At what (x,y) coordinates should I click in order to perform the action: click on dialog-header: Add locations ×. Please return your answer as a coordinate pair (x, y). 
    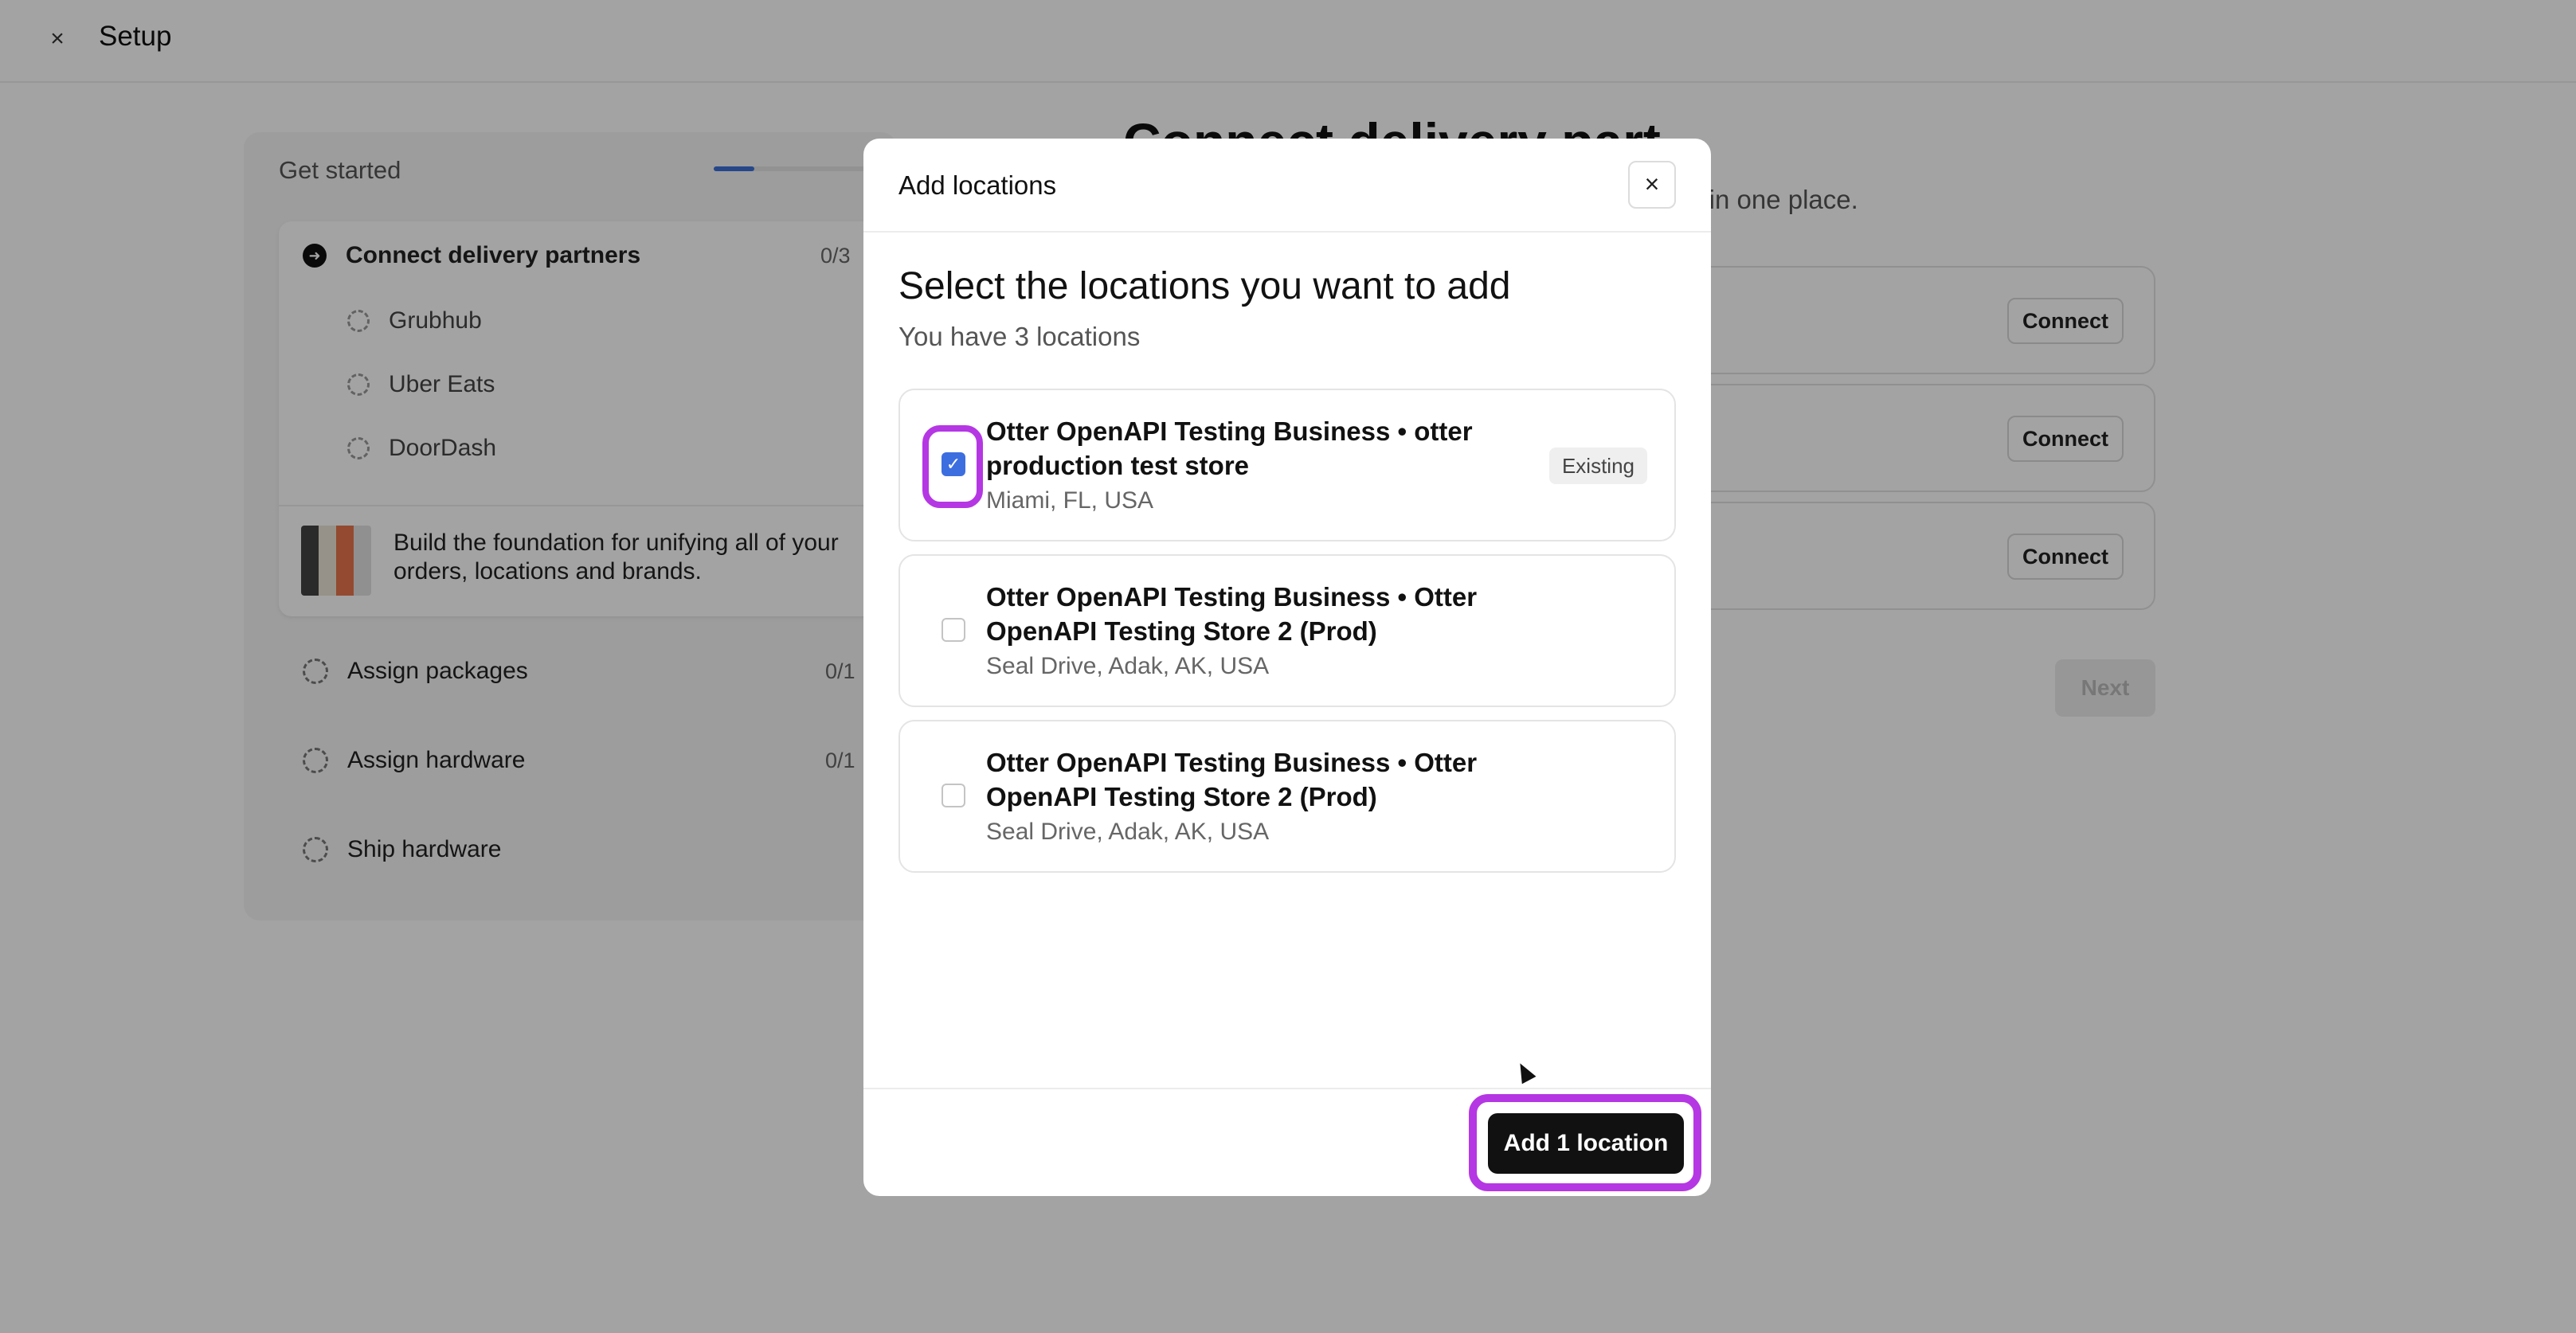
    Looking at the image, I should click on (1287, 186).